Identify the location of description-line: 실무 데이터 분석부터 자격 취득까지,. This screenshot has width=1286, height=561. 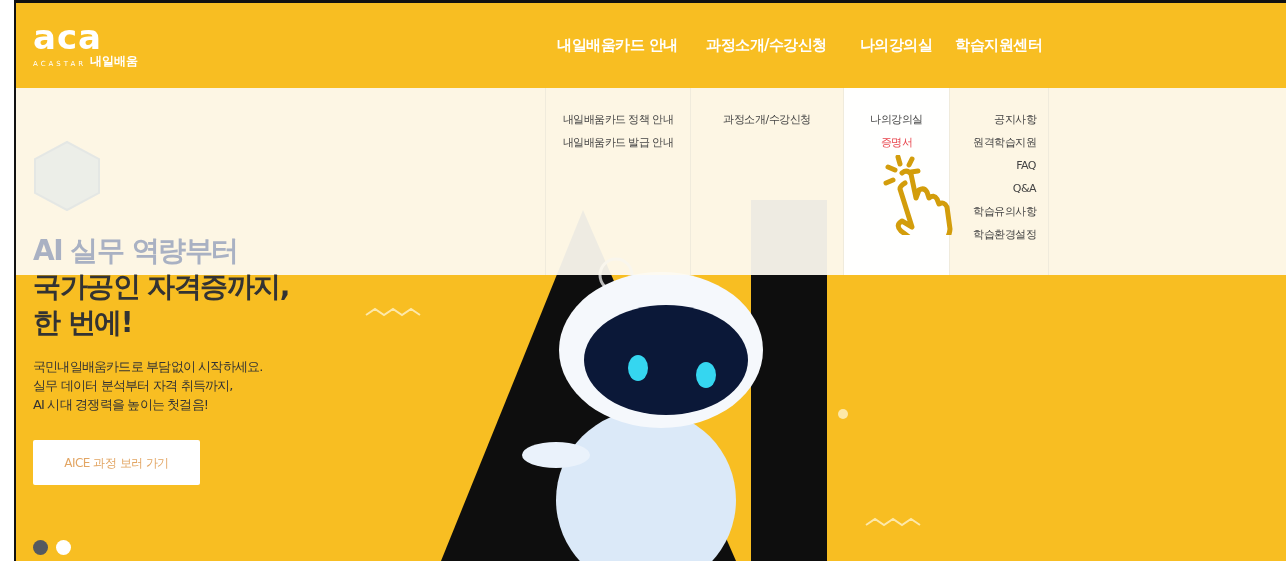
(133, 386).